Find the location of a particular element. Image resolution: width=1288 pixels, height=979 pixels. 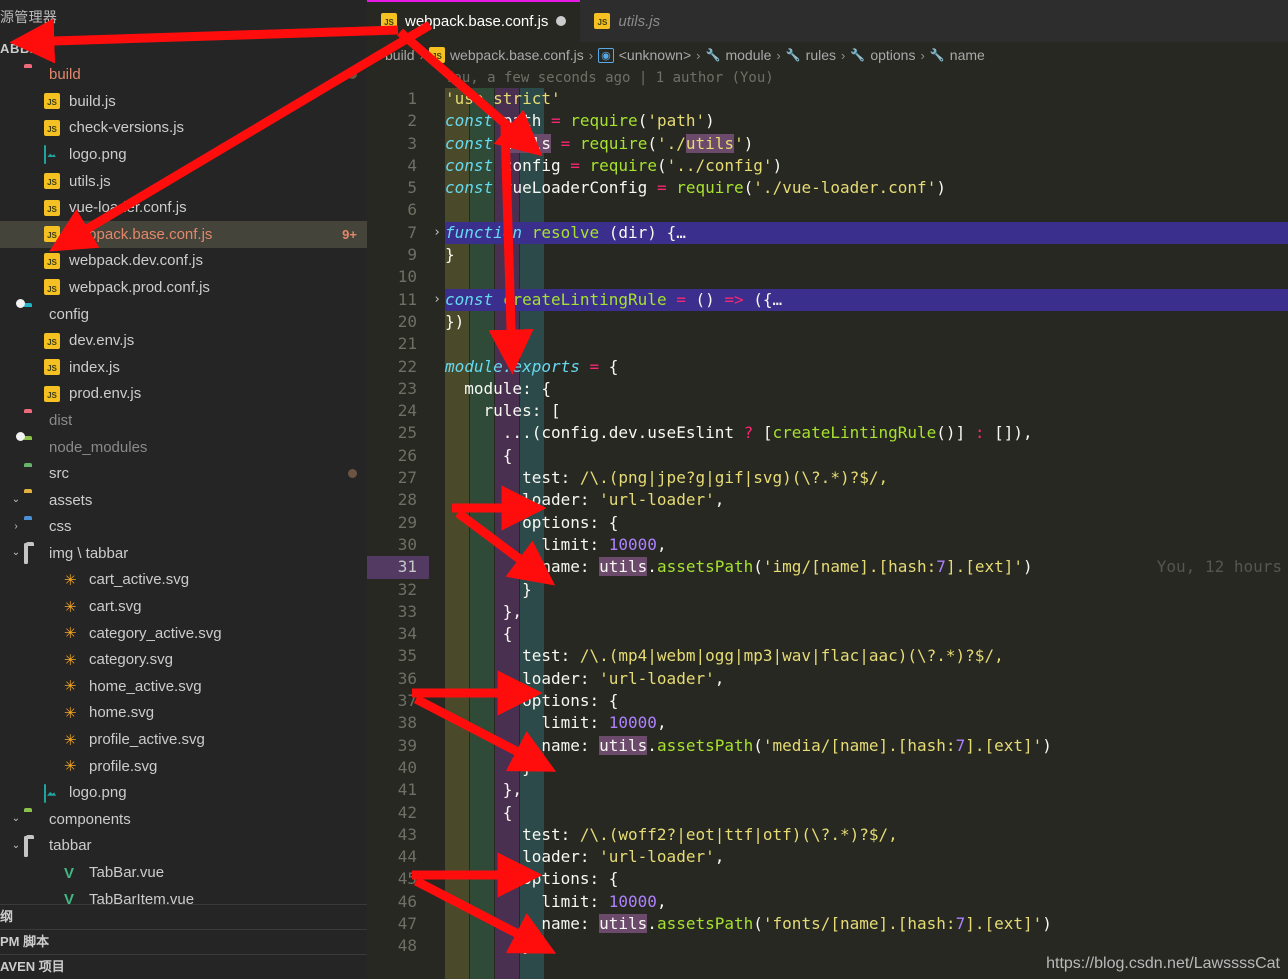

tree-item: V TabBar.vue is located at coordinates (183, 872).